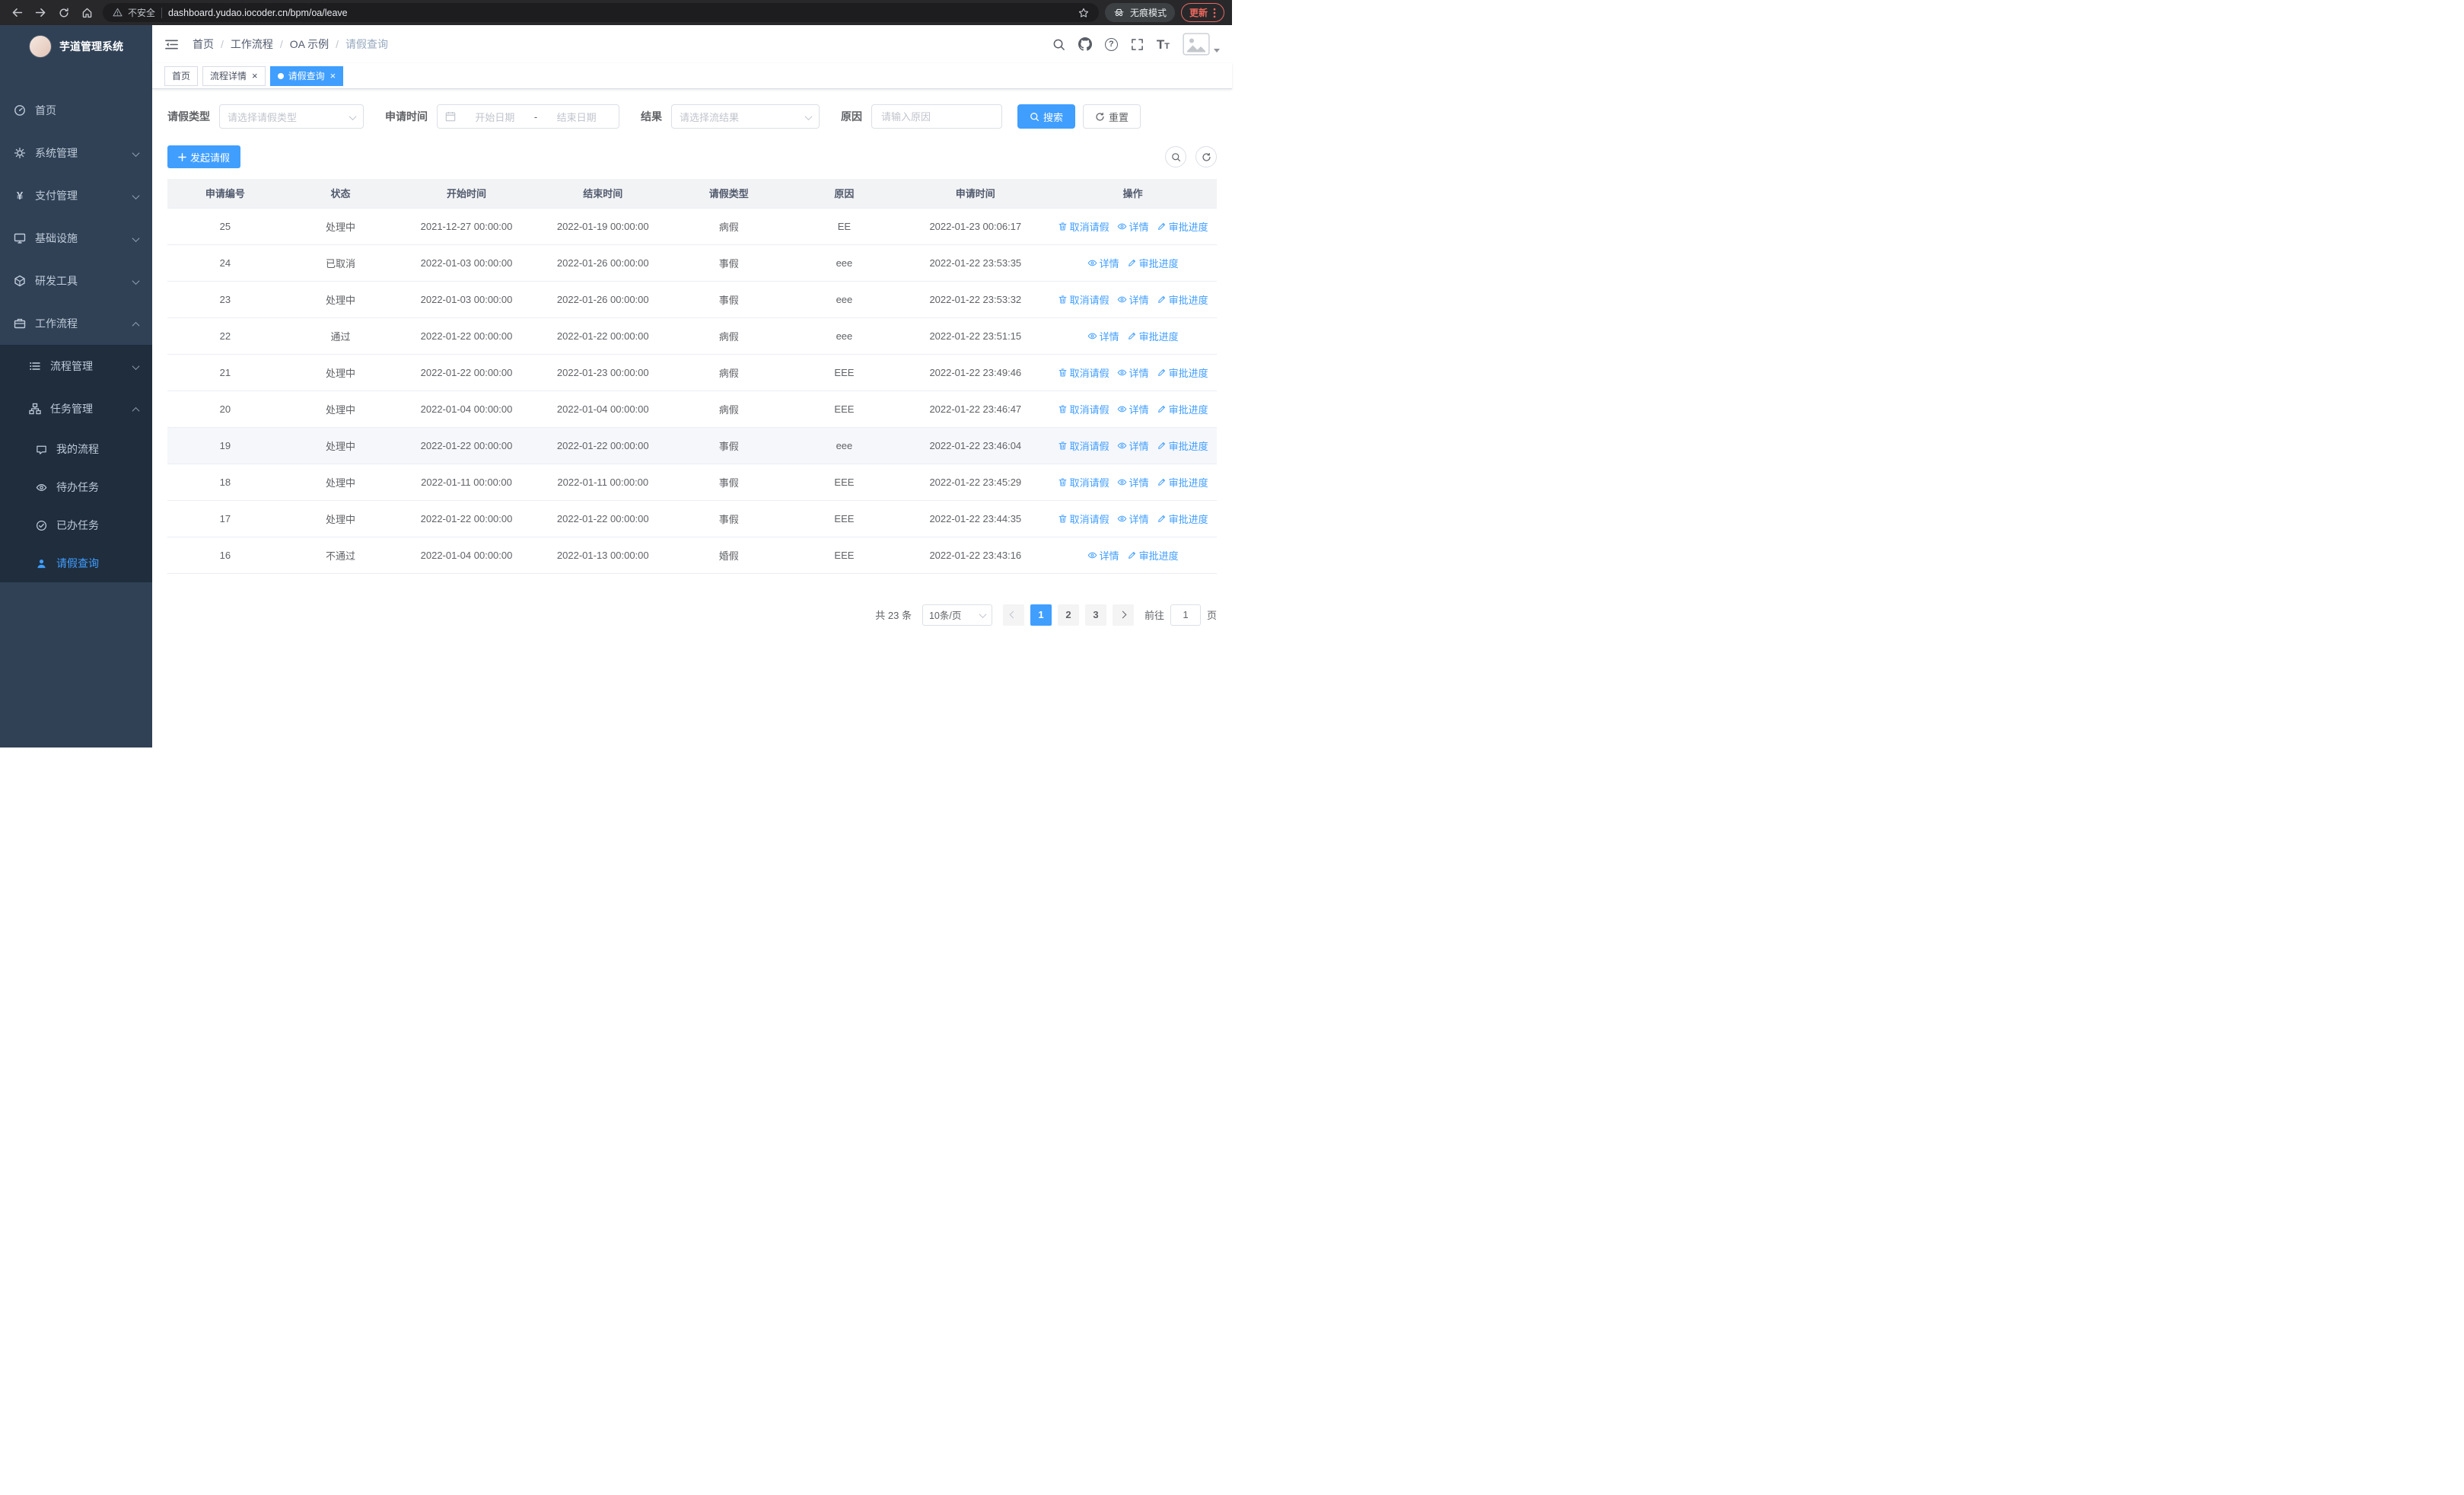 The width and height of the screenshot is (2464, 1495). What do you see at coordinates (171, 45) in the screenshot?
I see `sidebar-toggle-icon` at bounding box center [171, 45].